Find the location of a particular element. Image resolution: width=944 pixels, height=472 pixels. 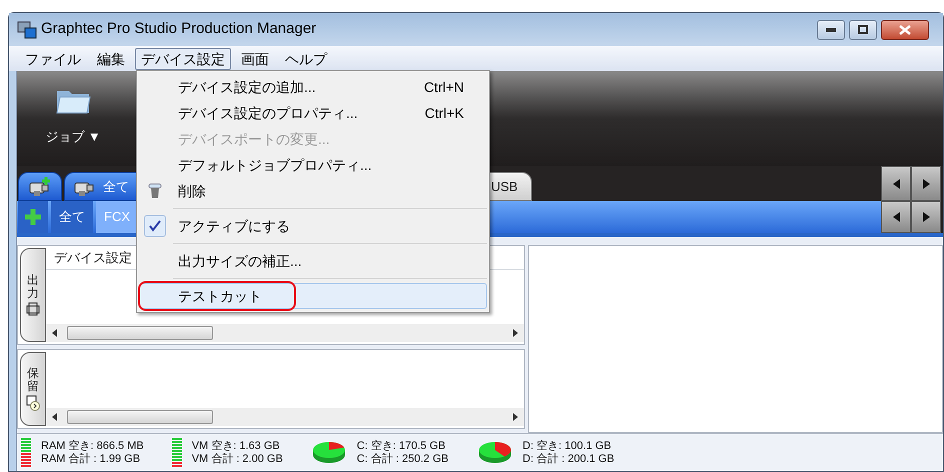

menu-item: デバイス設定 is located at coordinates (183, 59).